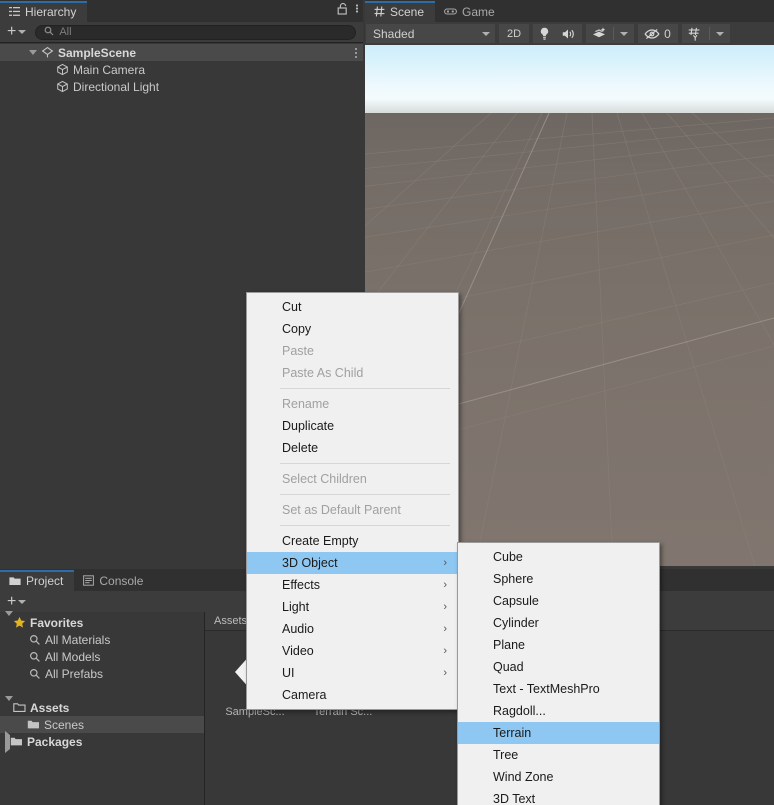 Image resolution: width=774 pixels, height=805 pixels. What do you see at coordinates (695, 33) in the screenshot?
I see `grid-snap-icon` at bounding box center [695, 33].